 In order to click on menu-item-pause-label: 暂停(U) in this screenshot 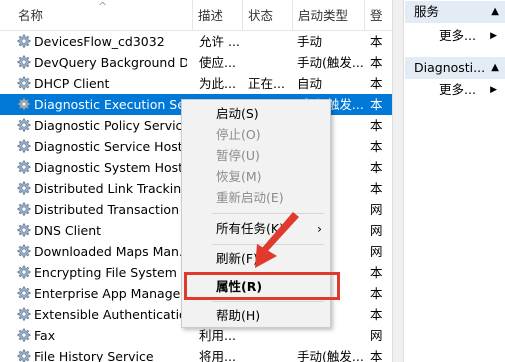, I will do `click(238, 155)`.